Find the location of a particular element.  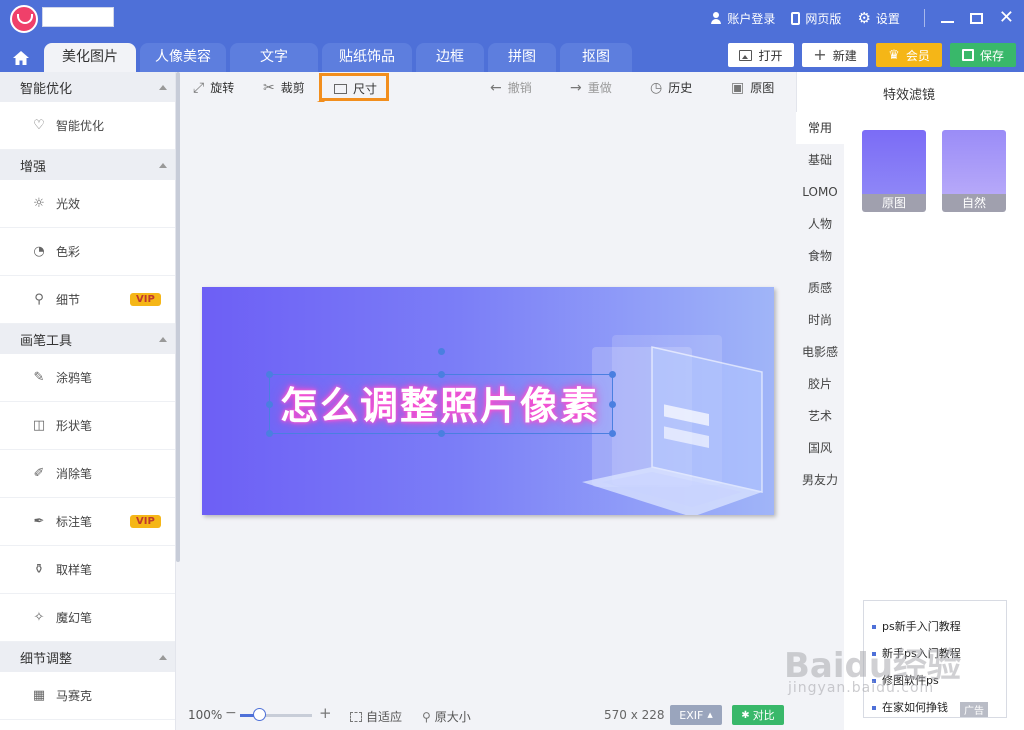

user-icon is located at coordinates (716, 18).